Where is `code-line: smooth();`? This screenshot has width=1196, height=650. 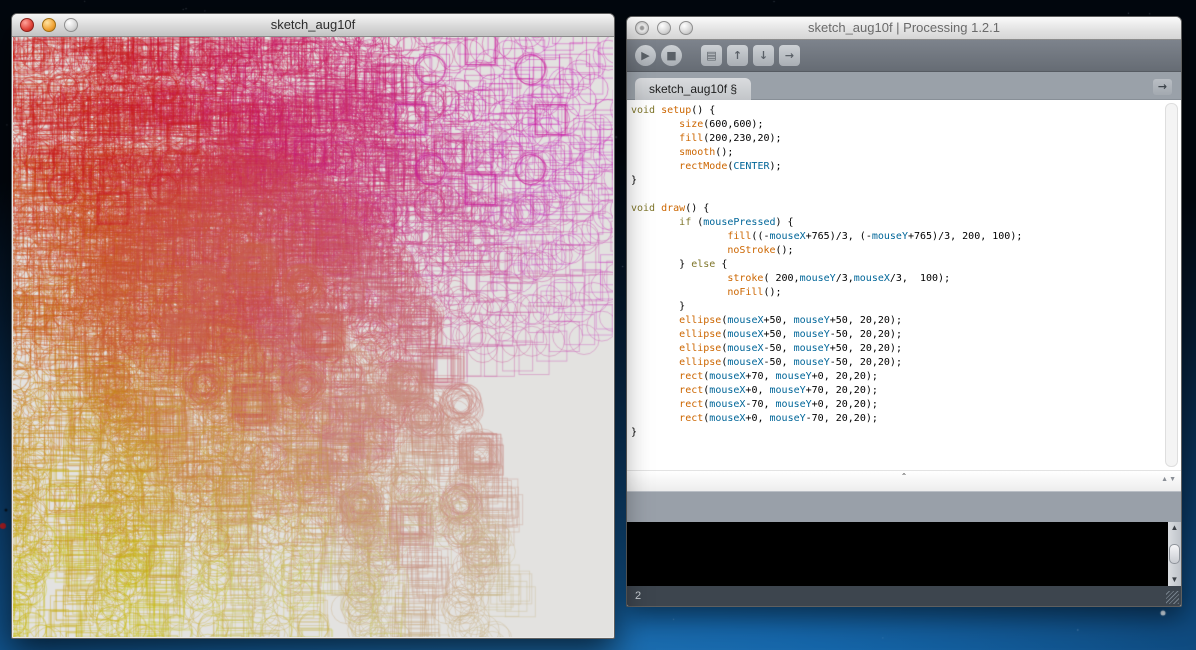
code-line: smooth(); is located at coordinates (706, 152).